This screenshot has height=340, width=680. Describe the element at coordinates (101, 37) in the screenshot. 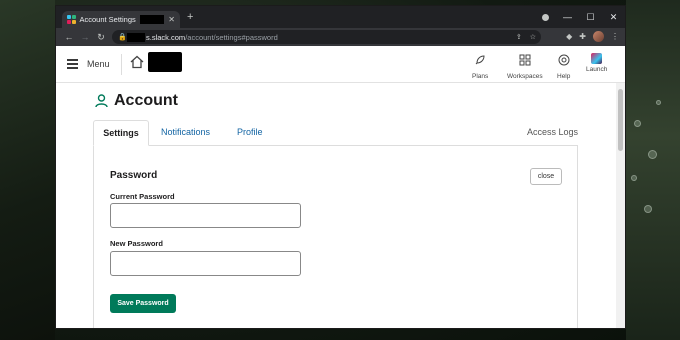

I see `reload-icon: ↻` at that location.